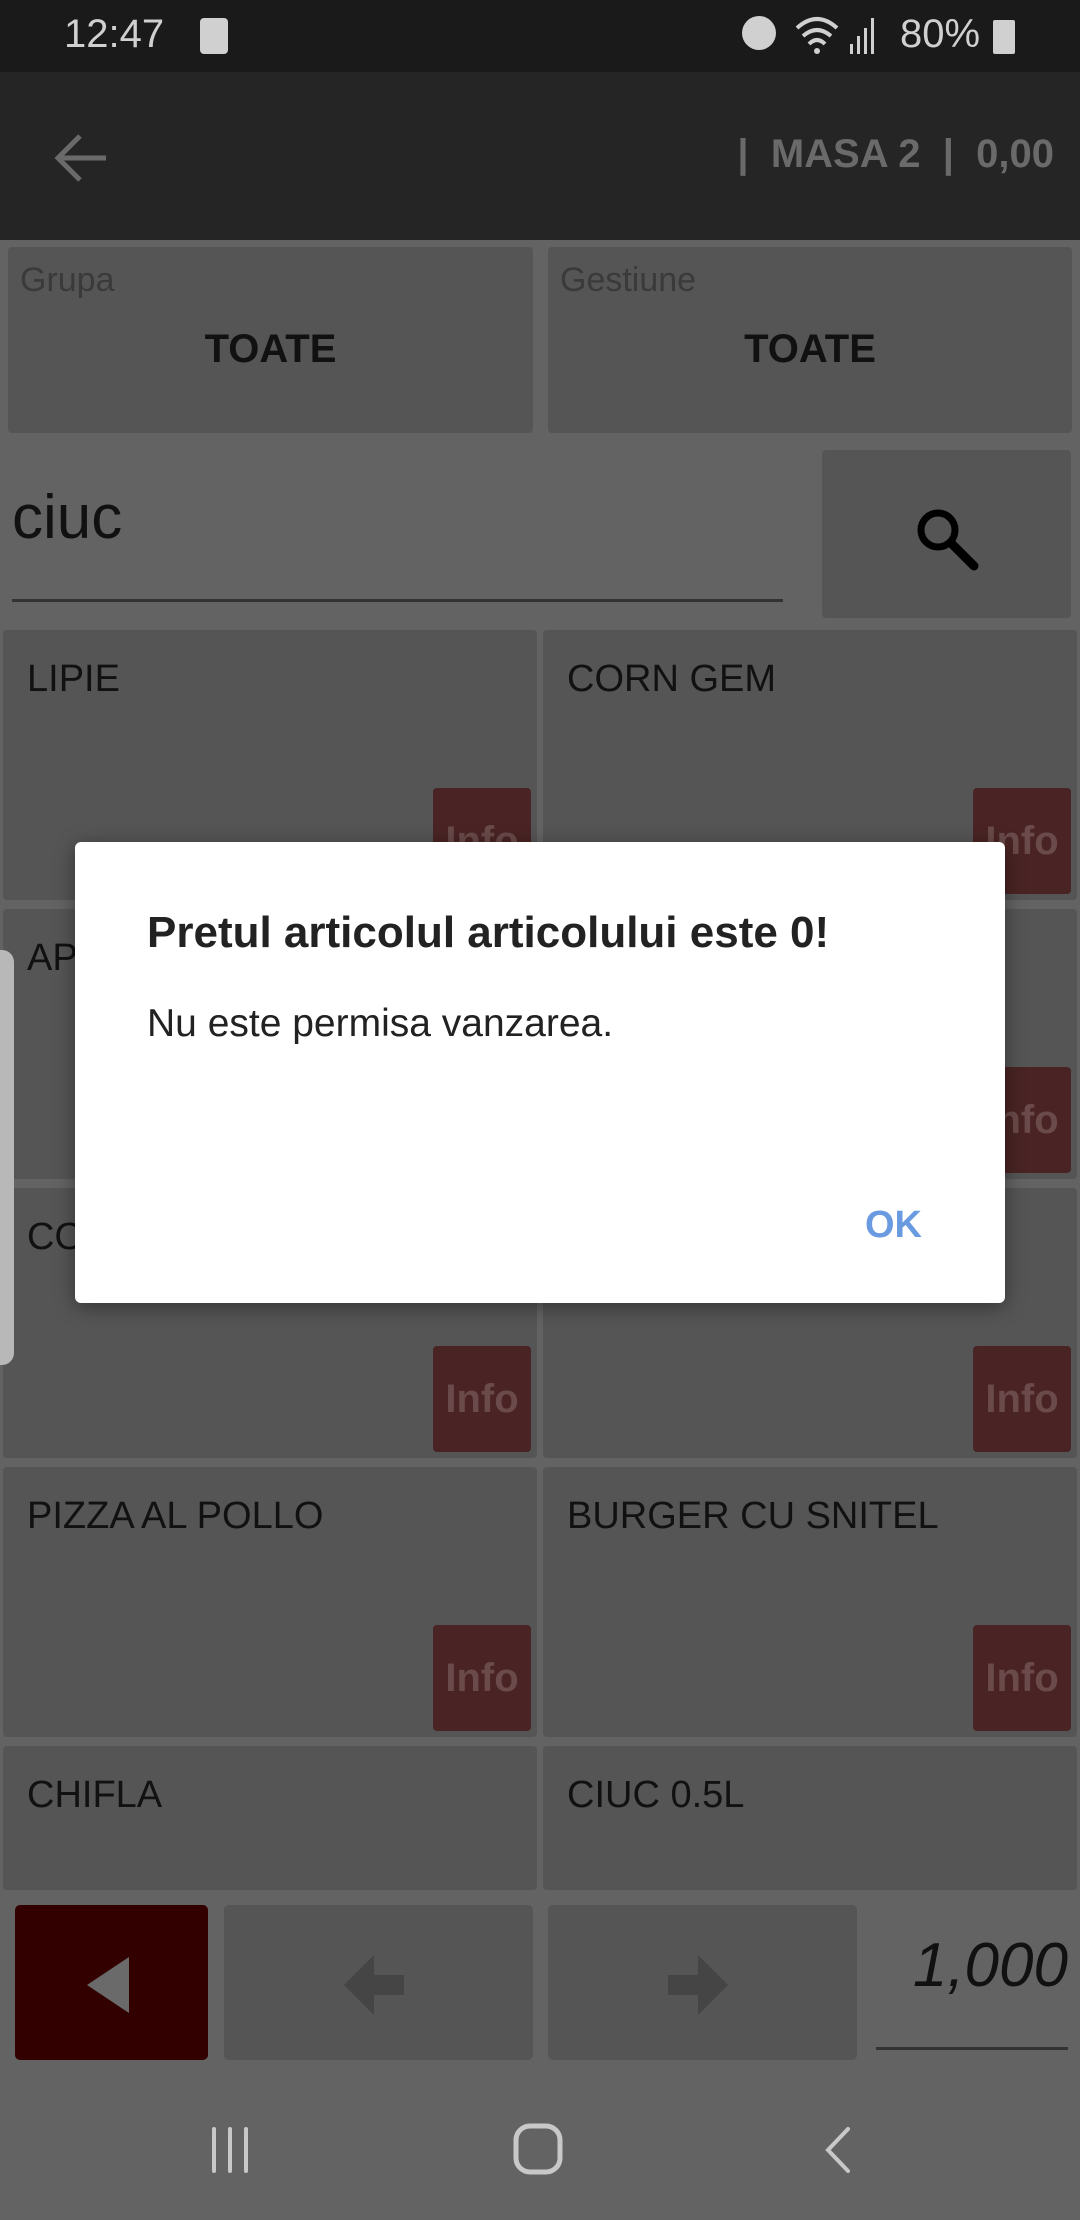 The image size is (1080, 2220). Describe the element at coordinates (838, 2150) in the screenshot. I see `back-icon` at that location.